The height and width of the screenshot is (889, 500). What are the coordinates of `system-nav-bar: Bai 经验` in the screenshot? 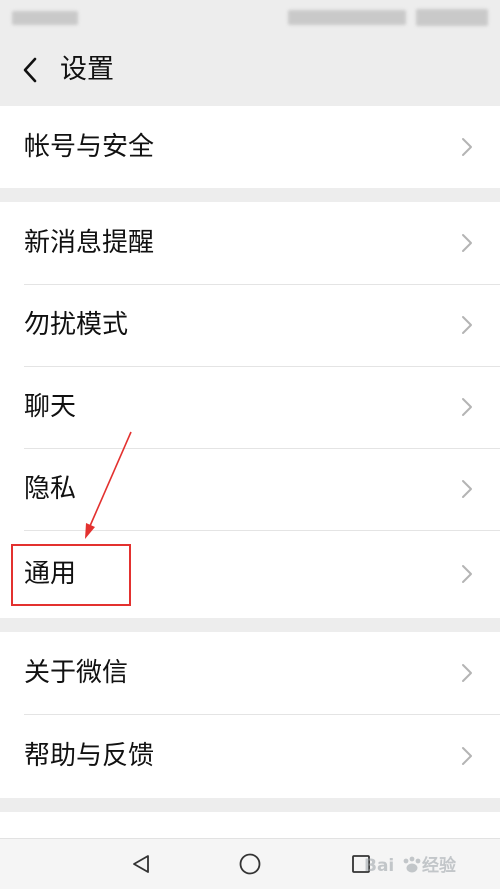 It's located at (250, 863).